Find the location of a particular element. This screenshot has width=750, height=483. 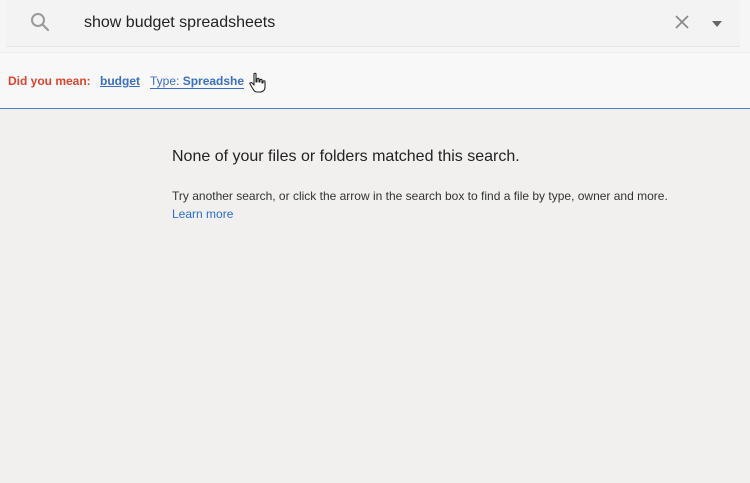

caret-down-icon is located at coordinates (717, 21).